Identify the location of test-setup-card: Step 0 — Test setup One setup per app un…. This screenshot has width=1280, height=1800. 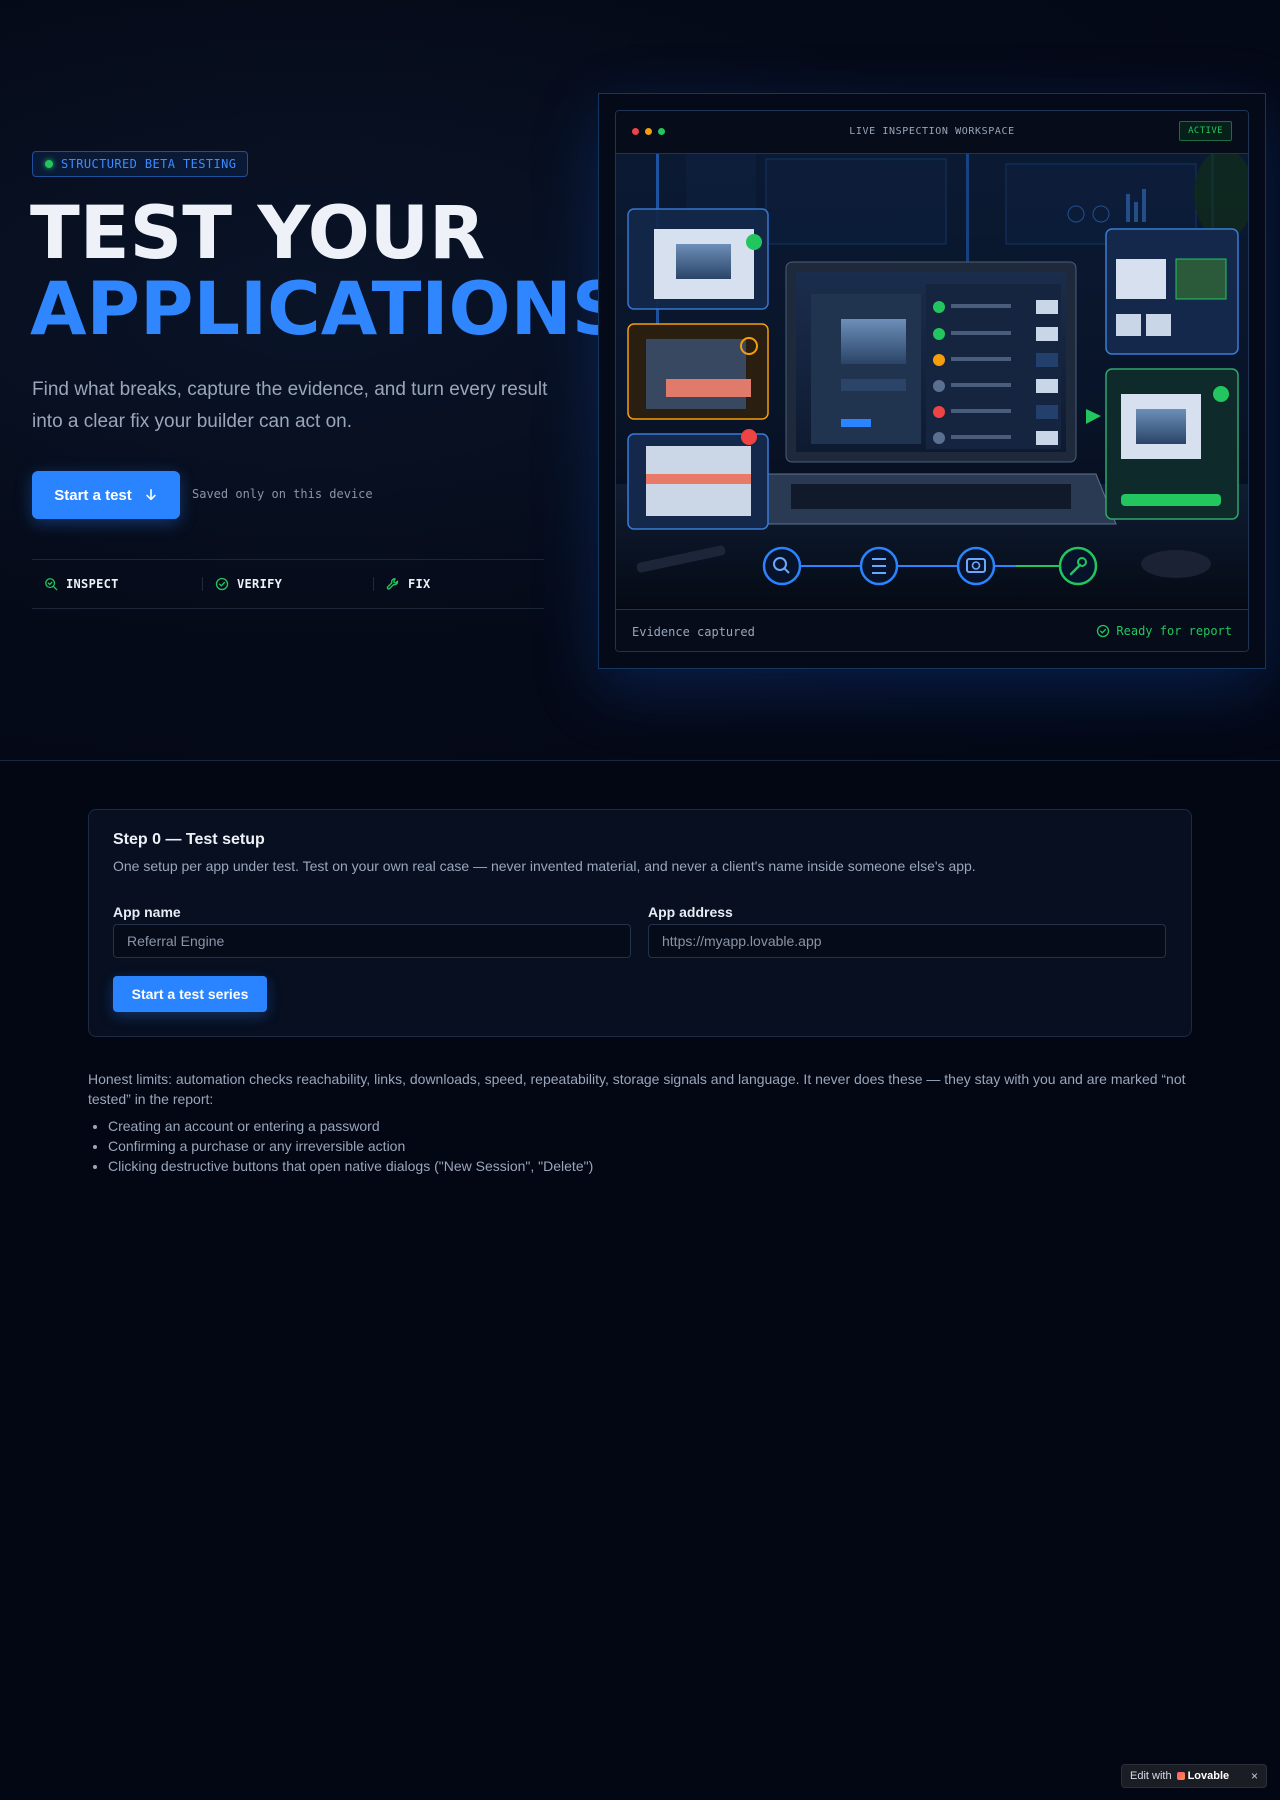
(640, 923).